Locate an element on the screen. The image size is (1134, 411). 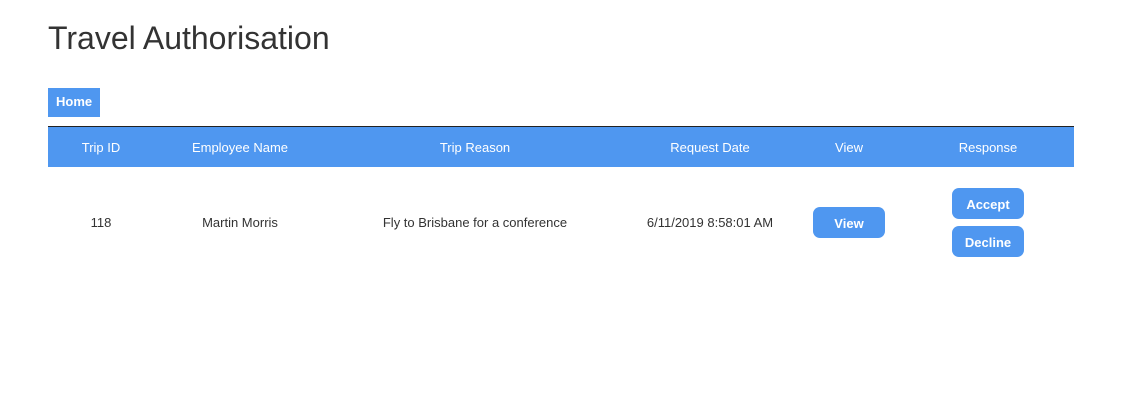
nav-home-link: Home is located at coordinates (74, 102).